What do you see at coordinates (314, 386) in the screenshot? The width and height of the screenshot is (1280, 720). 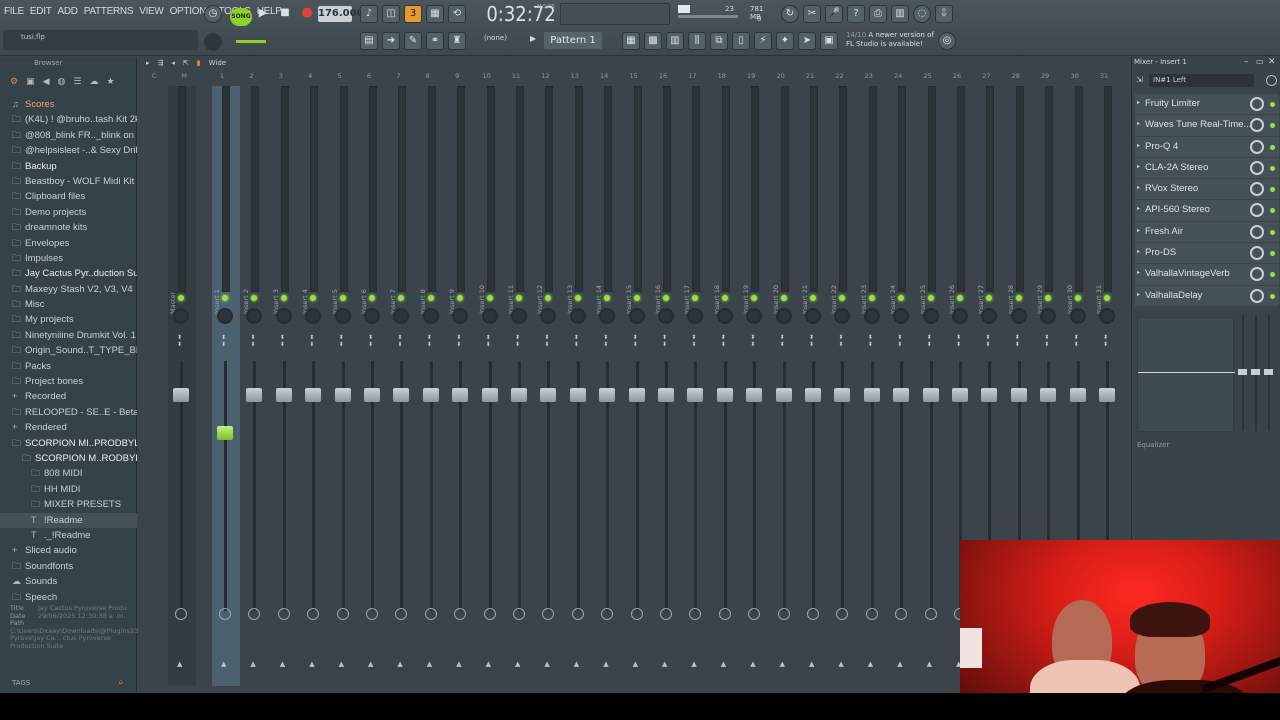 I see `mixer-strip-insert-4: Insert 4 ⬍ ⬍ ▲` at bounding box center [314, 386].